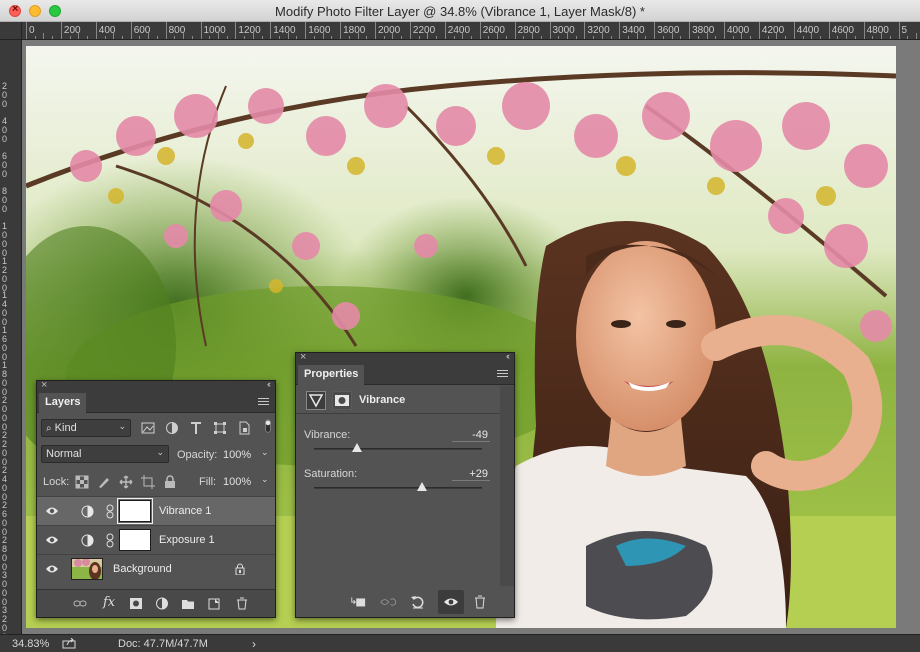 The width and height of the screenshot is (920, 652). Describe the element at coordinates (87, 569) in the screenshot. I see `layer-thumbnail` at that location.